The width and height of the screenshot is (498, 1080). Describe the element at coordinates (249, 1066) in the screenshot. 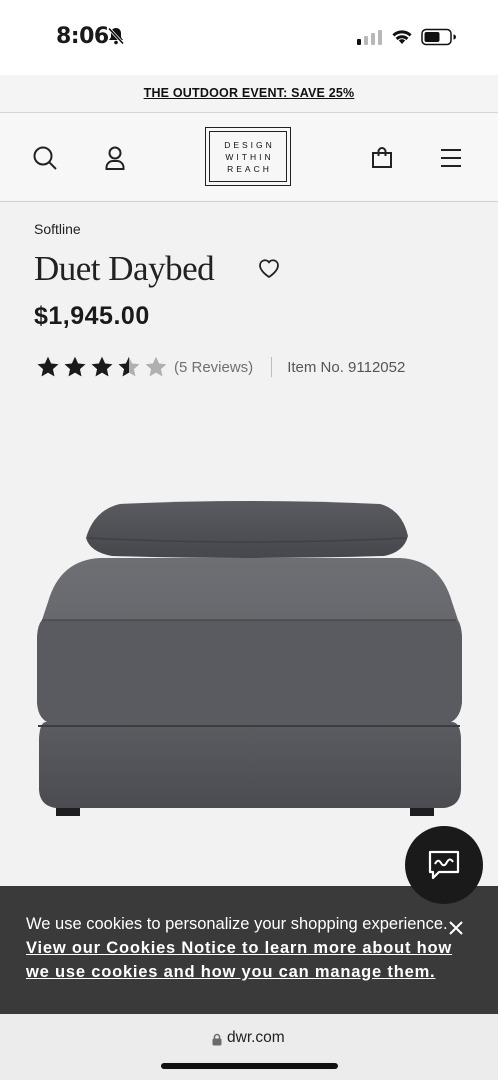

I see `home-indicator` at that location.